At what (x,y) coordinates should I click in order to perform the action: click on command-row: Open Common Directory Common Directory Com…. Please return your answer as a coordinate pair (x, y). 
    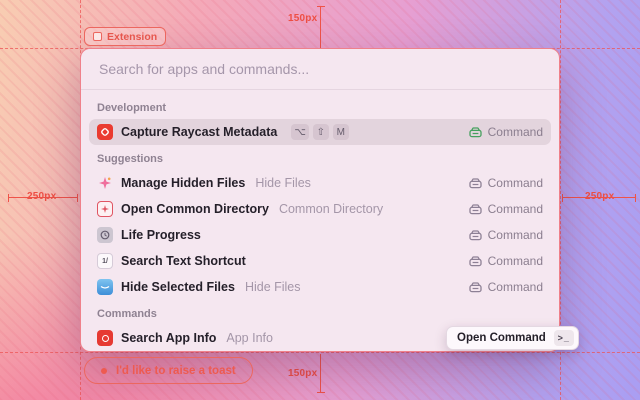
    Looking at the image, I should click on (320, 209).